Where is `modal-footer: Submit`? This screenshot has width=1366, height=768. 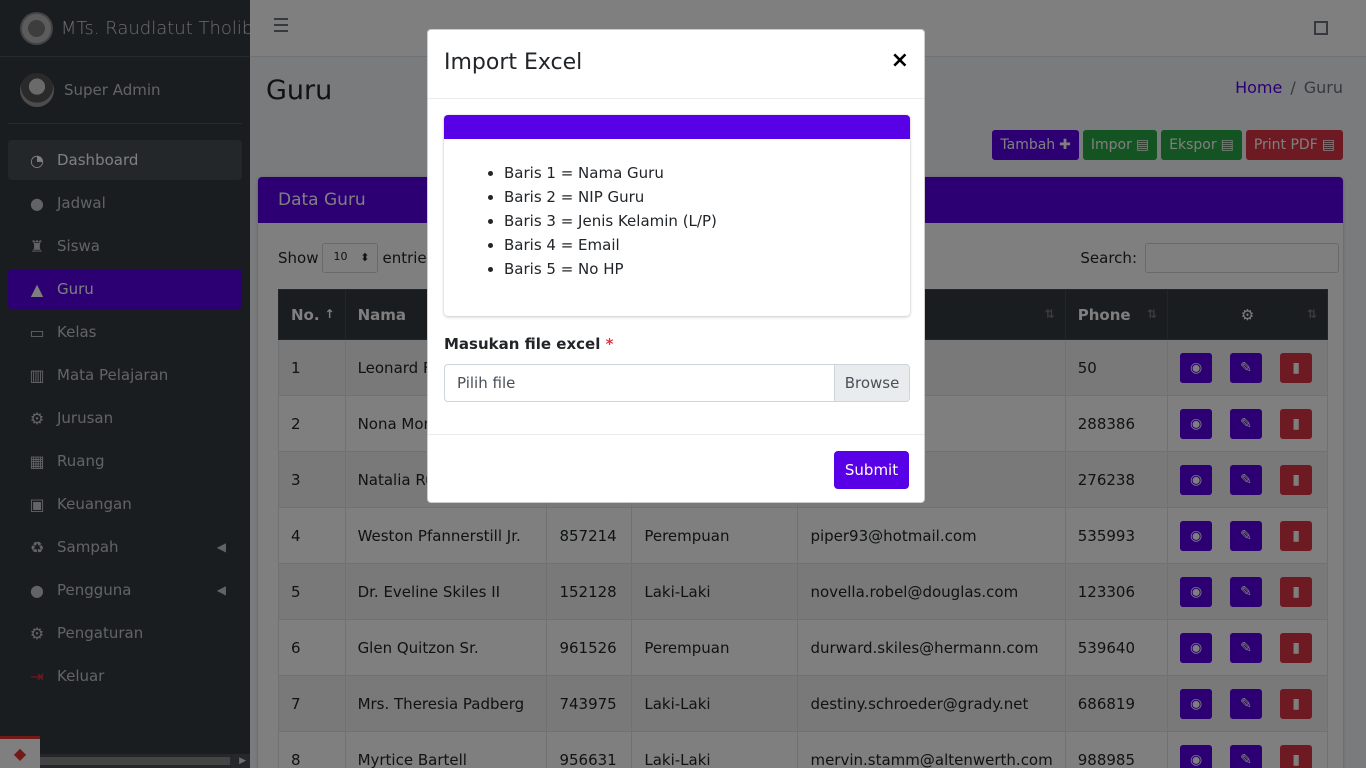 modal-footer: Submit is located at coordinates (676, 468).